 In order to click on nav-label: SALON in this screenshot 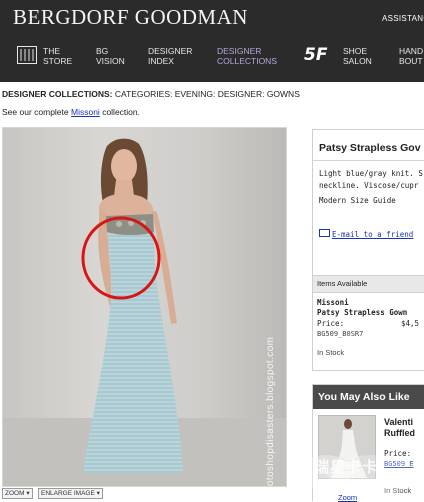, I will do `click(357, 61)`.